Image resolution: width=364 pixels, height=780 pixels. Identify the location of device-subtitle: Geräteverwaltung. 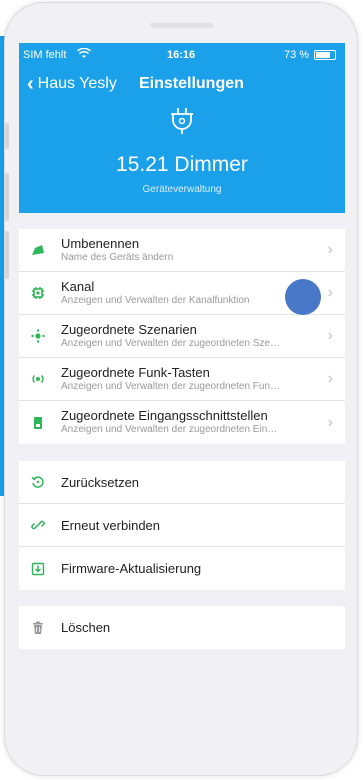
(182, 189).